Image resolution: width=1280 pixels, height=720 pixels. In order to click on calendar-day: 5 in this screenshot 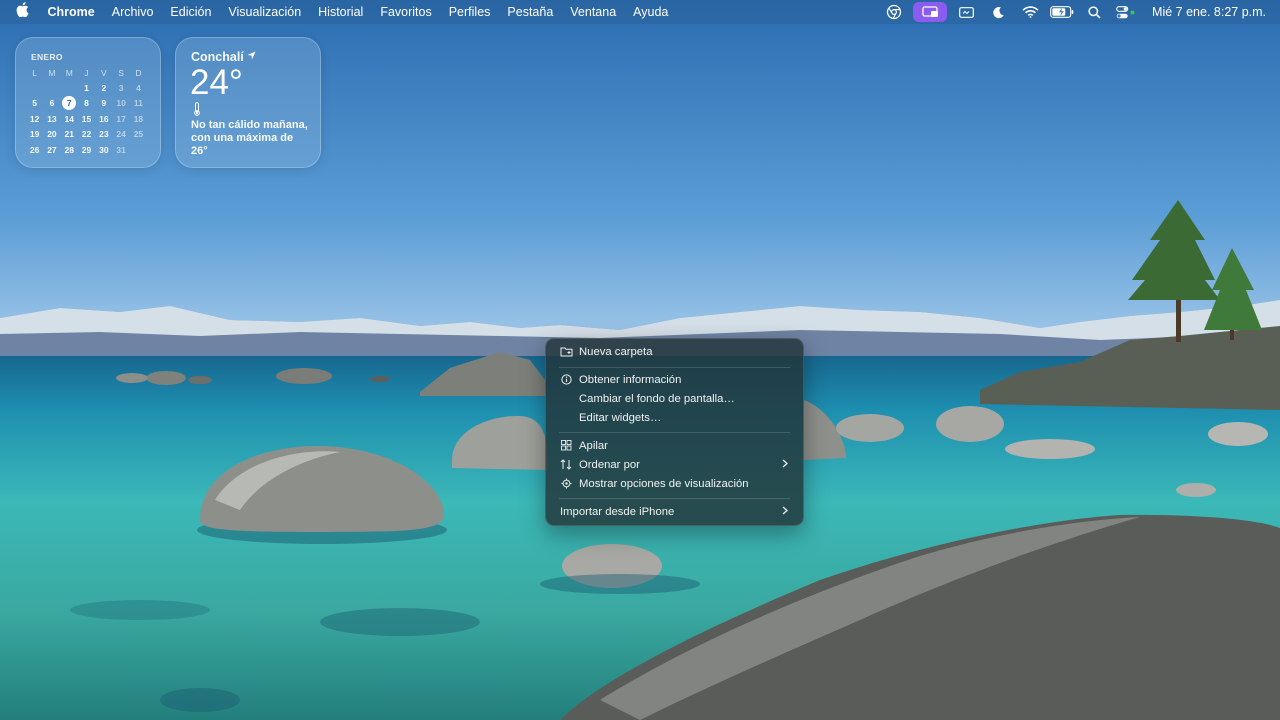, I will do `click(35, 103)`.